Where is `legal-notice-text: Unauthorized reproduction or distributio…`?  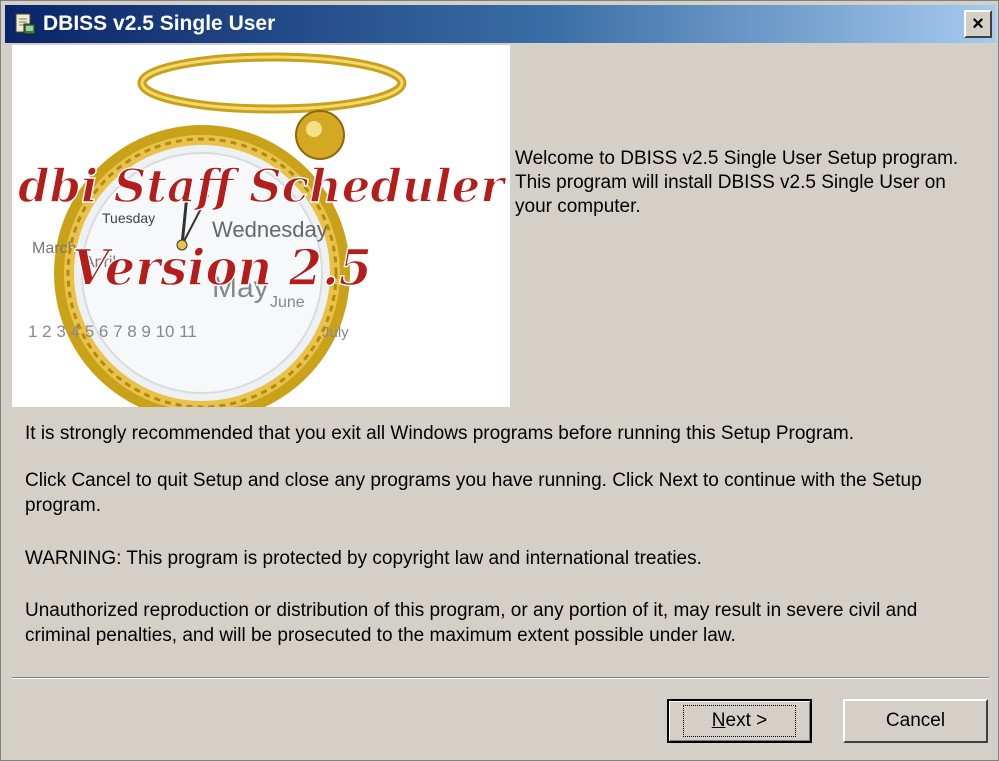 legal-notice-text: Unauthorized reproduction or distributio… is located at coordinates (471, 623).